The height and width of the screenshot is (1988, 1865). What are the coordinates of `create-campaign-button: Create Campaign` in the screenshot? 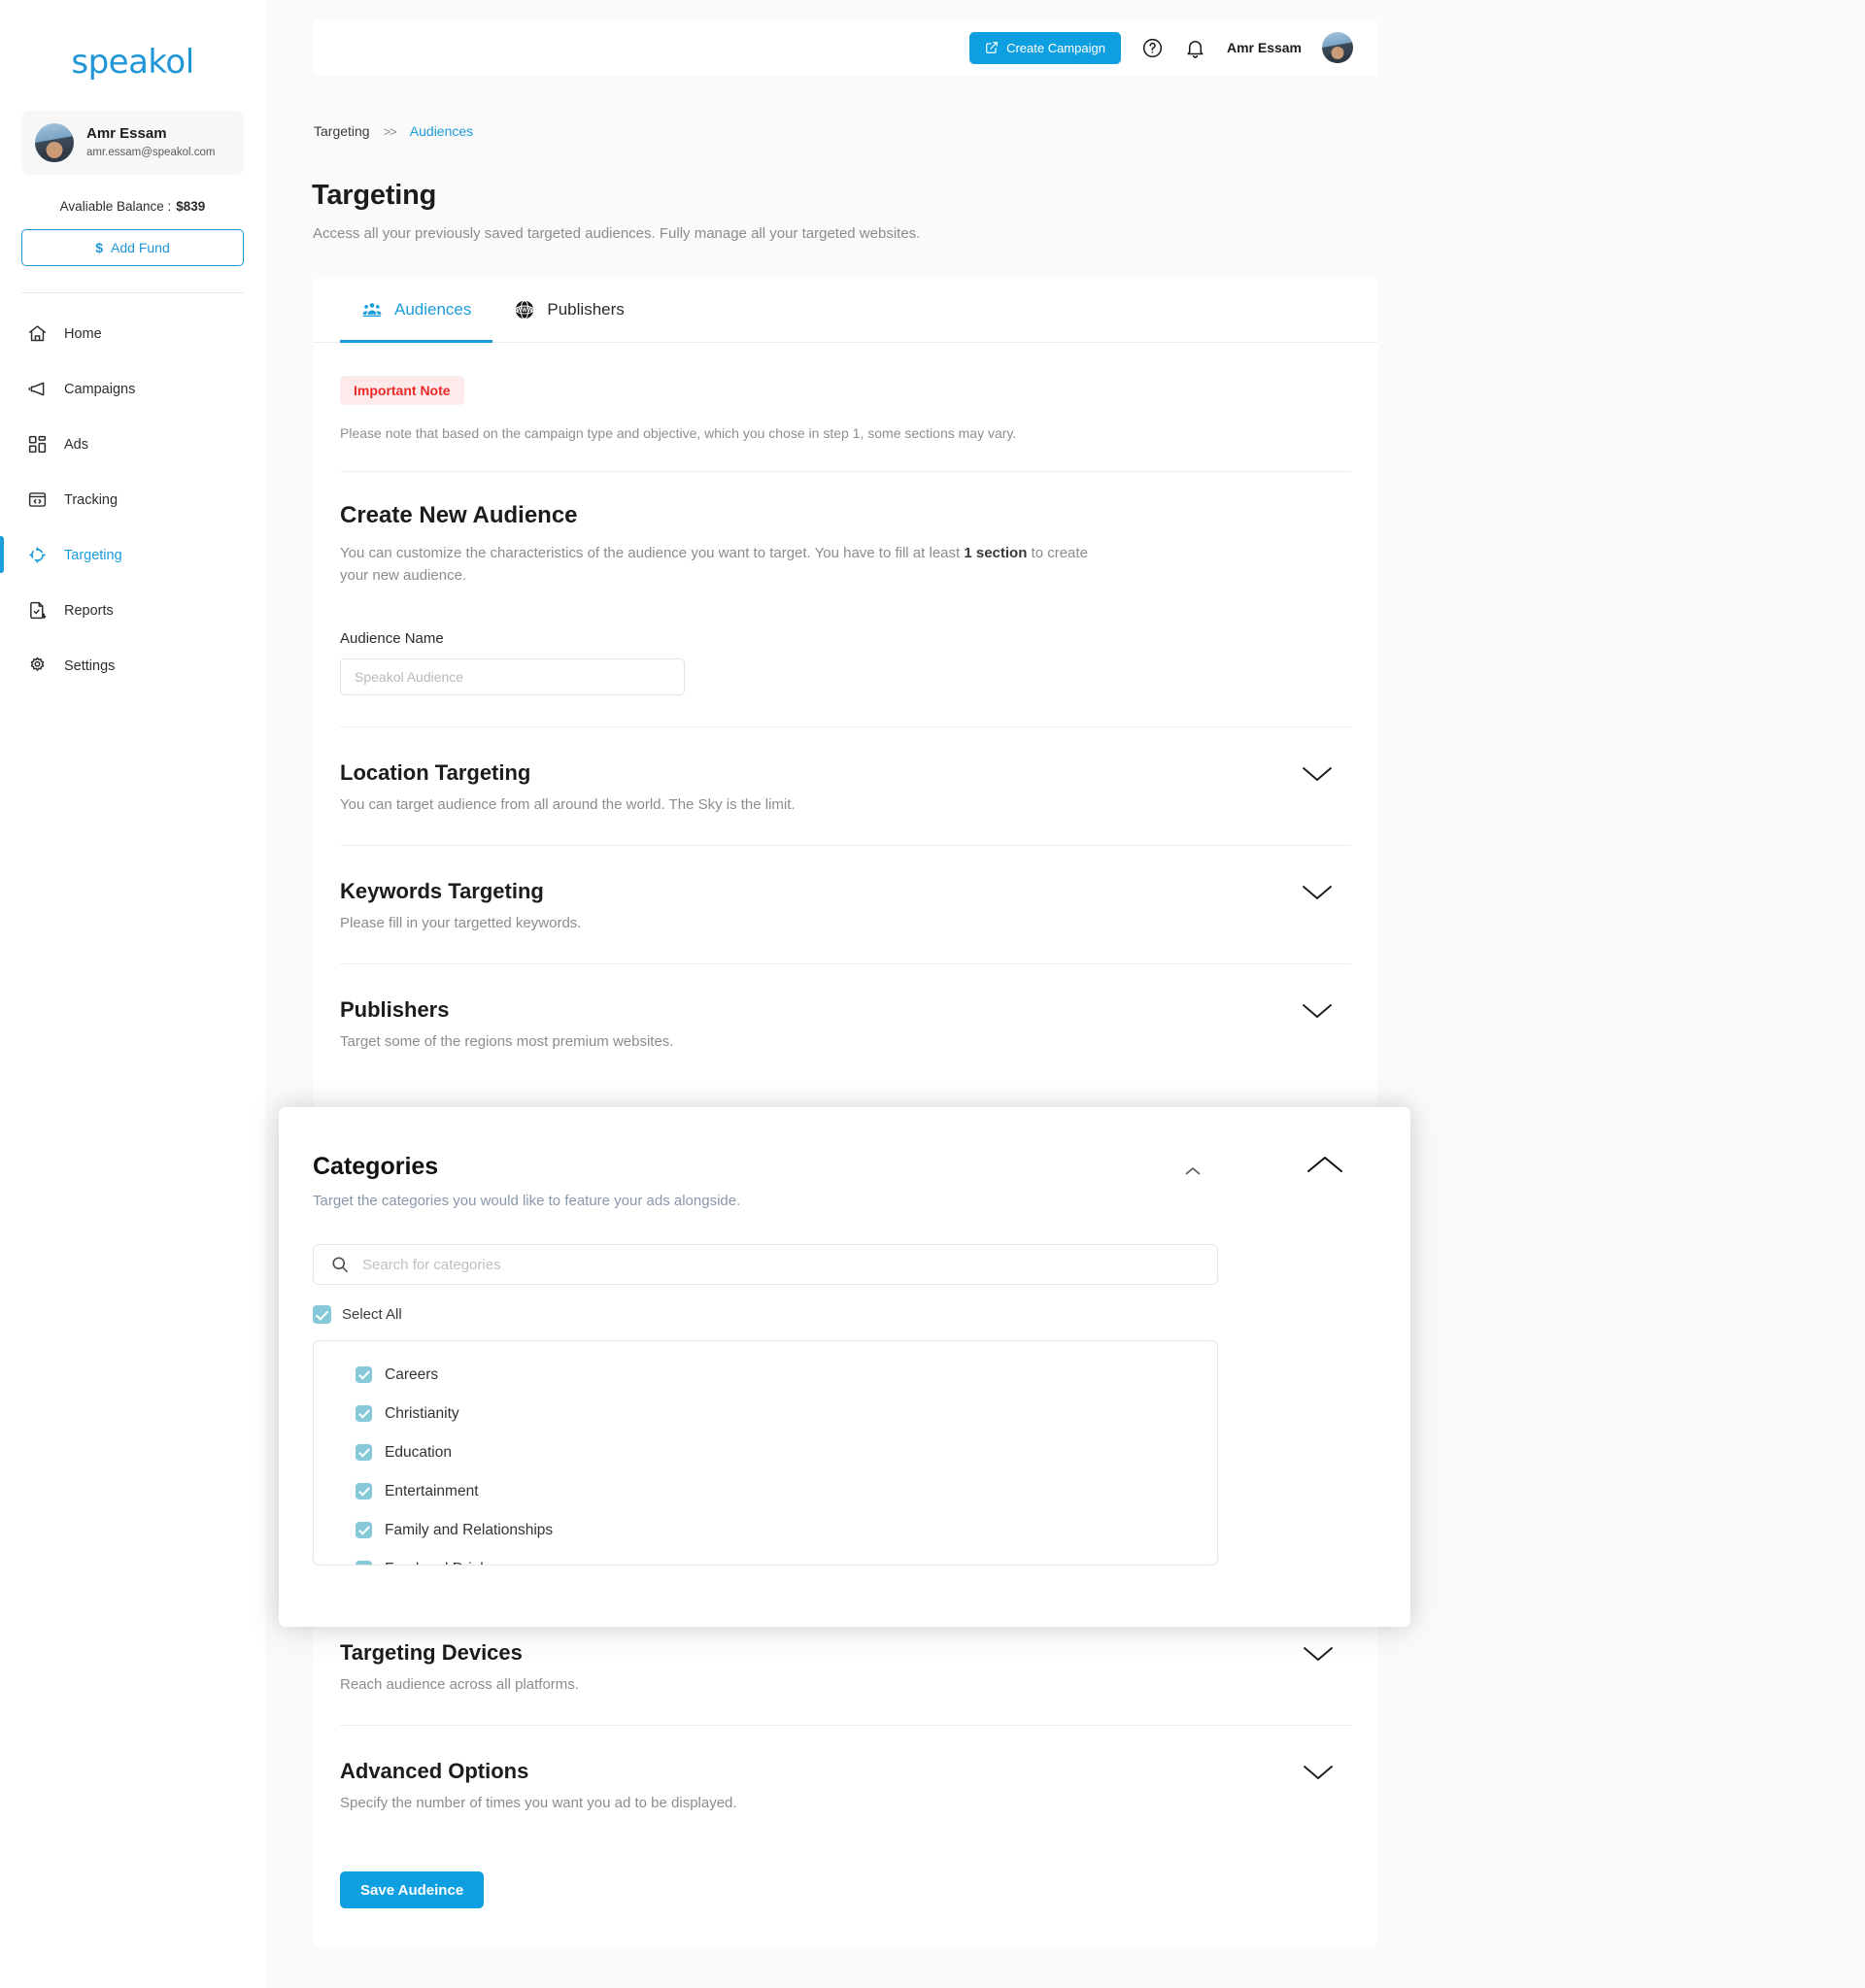 It's located at (1045, 47).